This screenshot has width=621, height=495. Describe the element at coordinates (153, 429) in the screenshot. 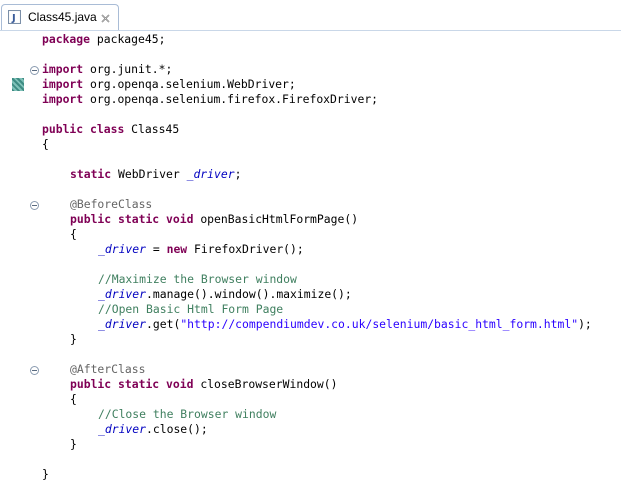

I see `code-line: _driver.close();` at that location.